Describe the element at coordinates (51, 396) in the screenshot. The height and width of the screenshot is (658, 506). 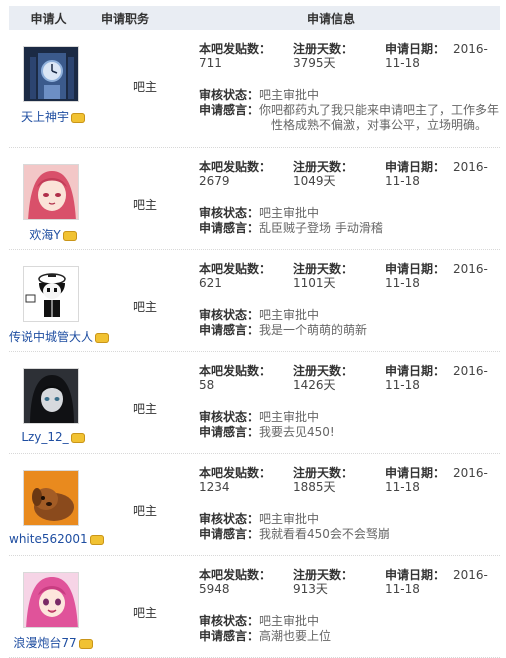
I see `dark-hair-girl-avatar` at that location.